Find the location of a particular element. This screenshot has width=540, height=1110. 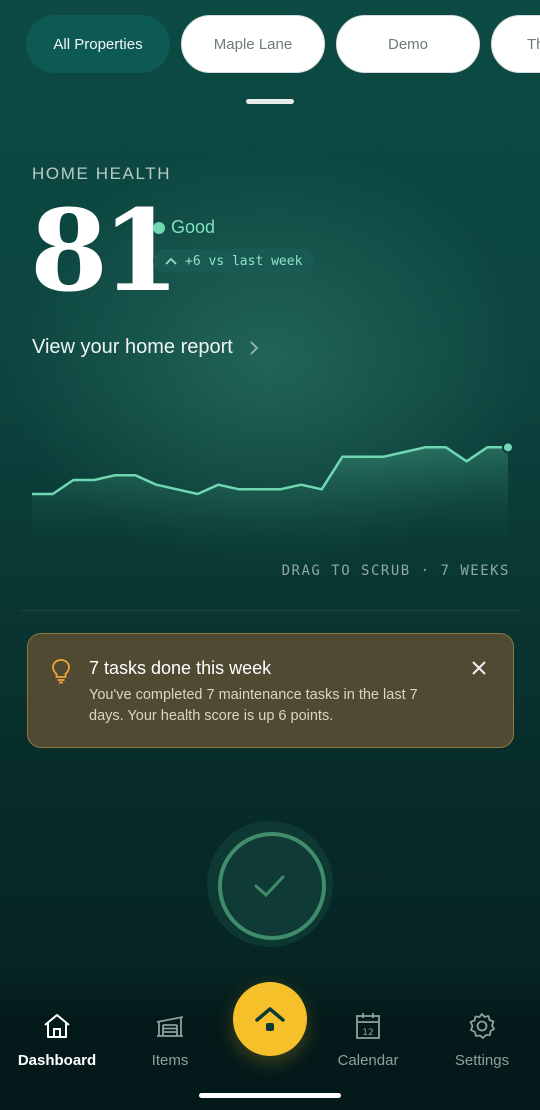

chip-demo: Demo is located at coordinates (408, 44).